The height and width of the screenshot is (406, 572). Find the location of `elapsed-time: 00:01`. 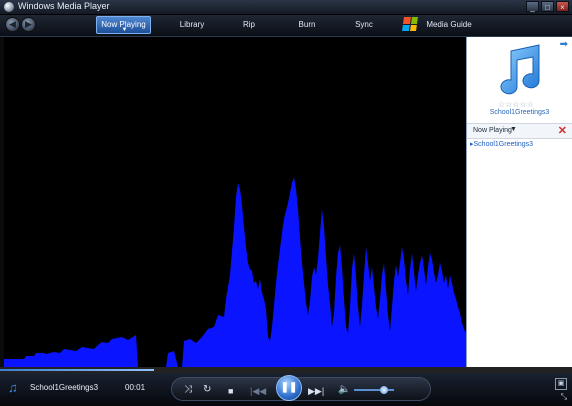

elapsed-time: 00:01 is located at coordinates (135, 387).